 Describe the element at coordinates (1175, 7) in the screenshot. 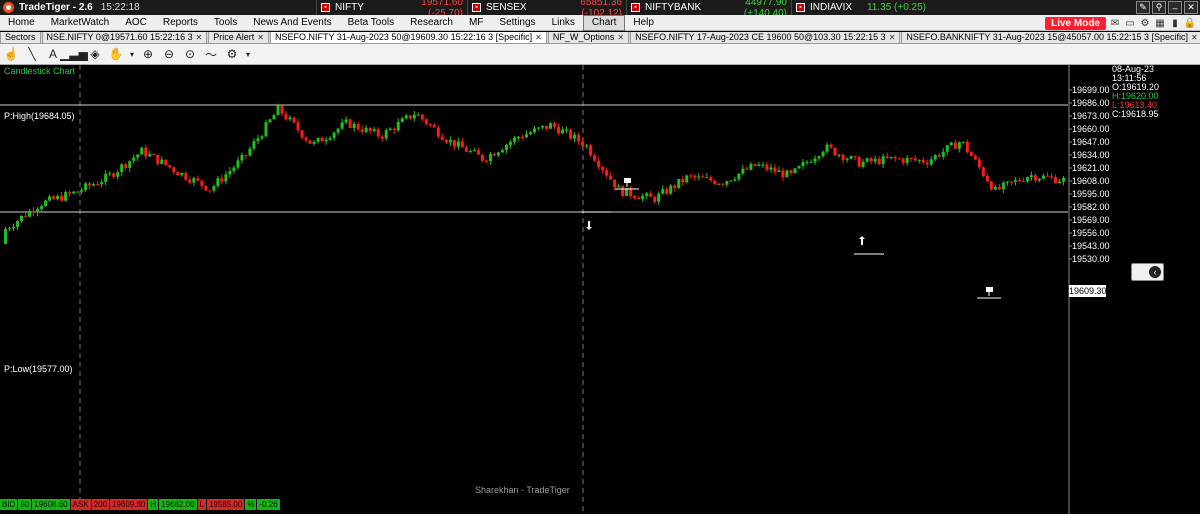

I see `minimize-button: –` at that location.